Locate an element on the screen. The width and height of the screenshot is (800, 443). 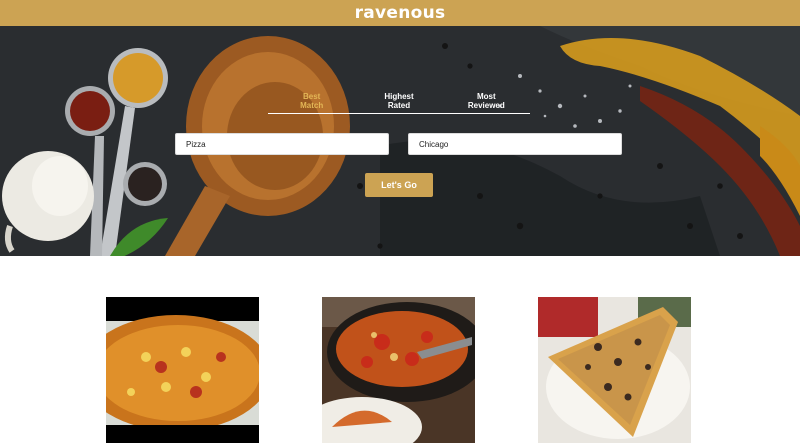
tab-label: Reviewed is located at coordinates (486, 105).